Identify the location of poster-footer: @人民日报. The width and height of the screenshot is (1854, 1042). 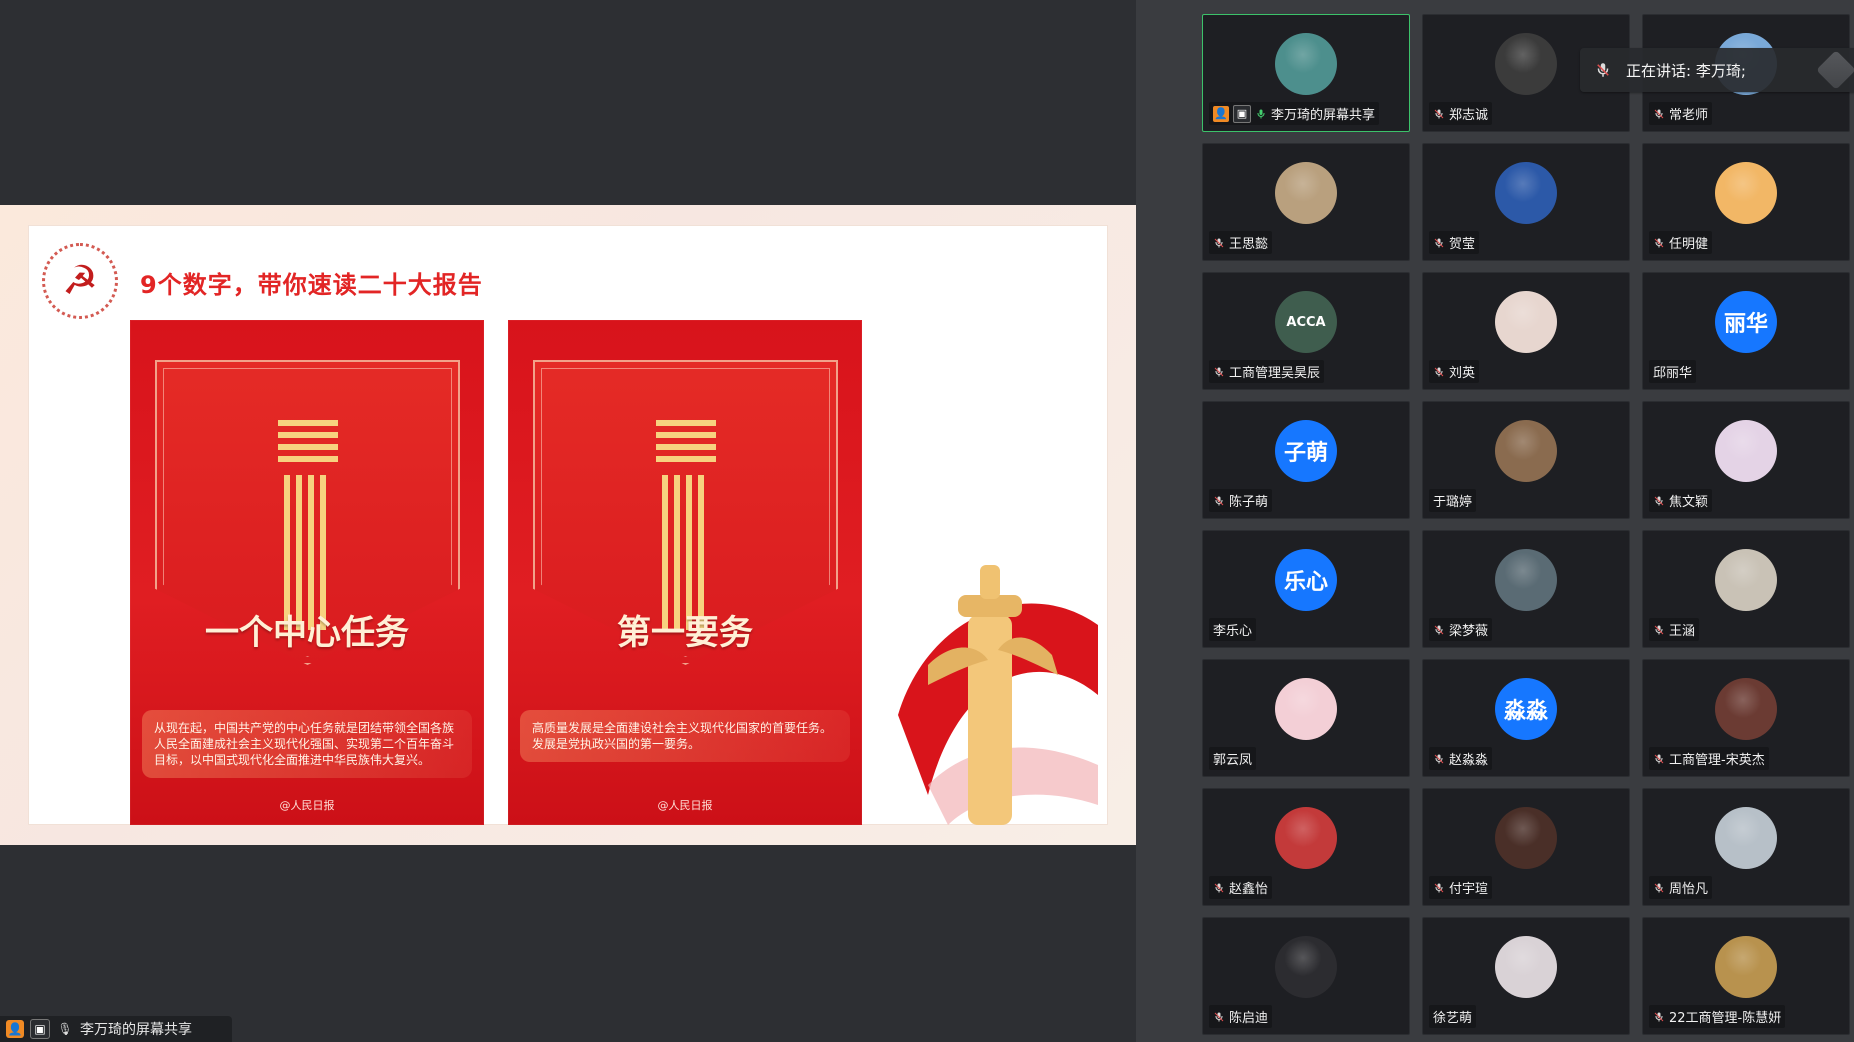
(307, 805).